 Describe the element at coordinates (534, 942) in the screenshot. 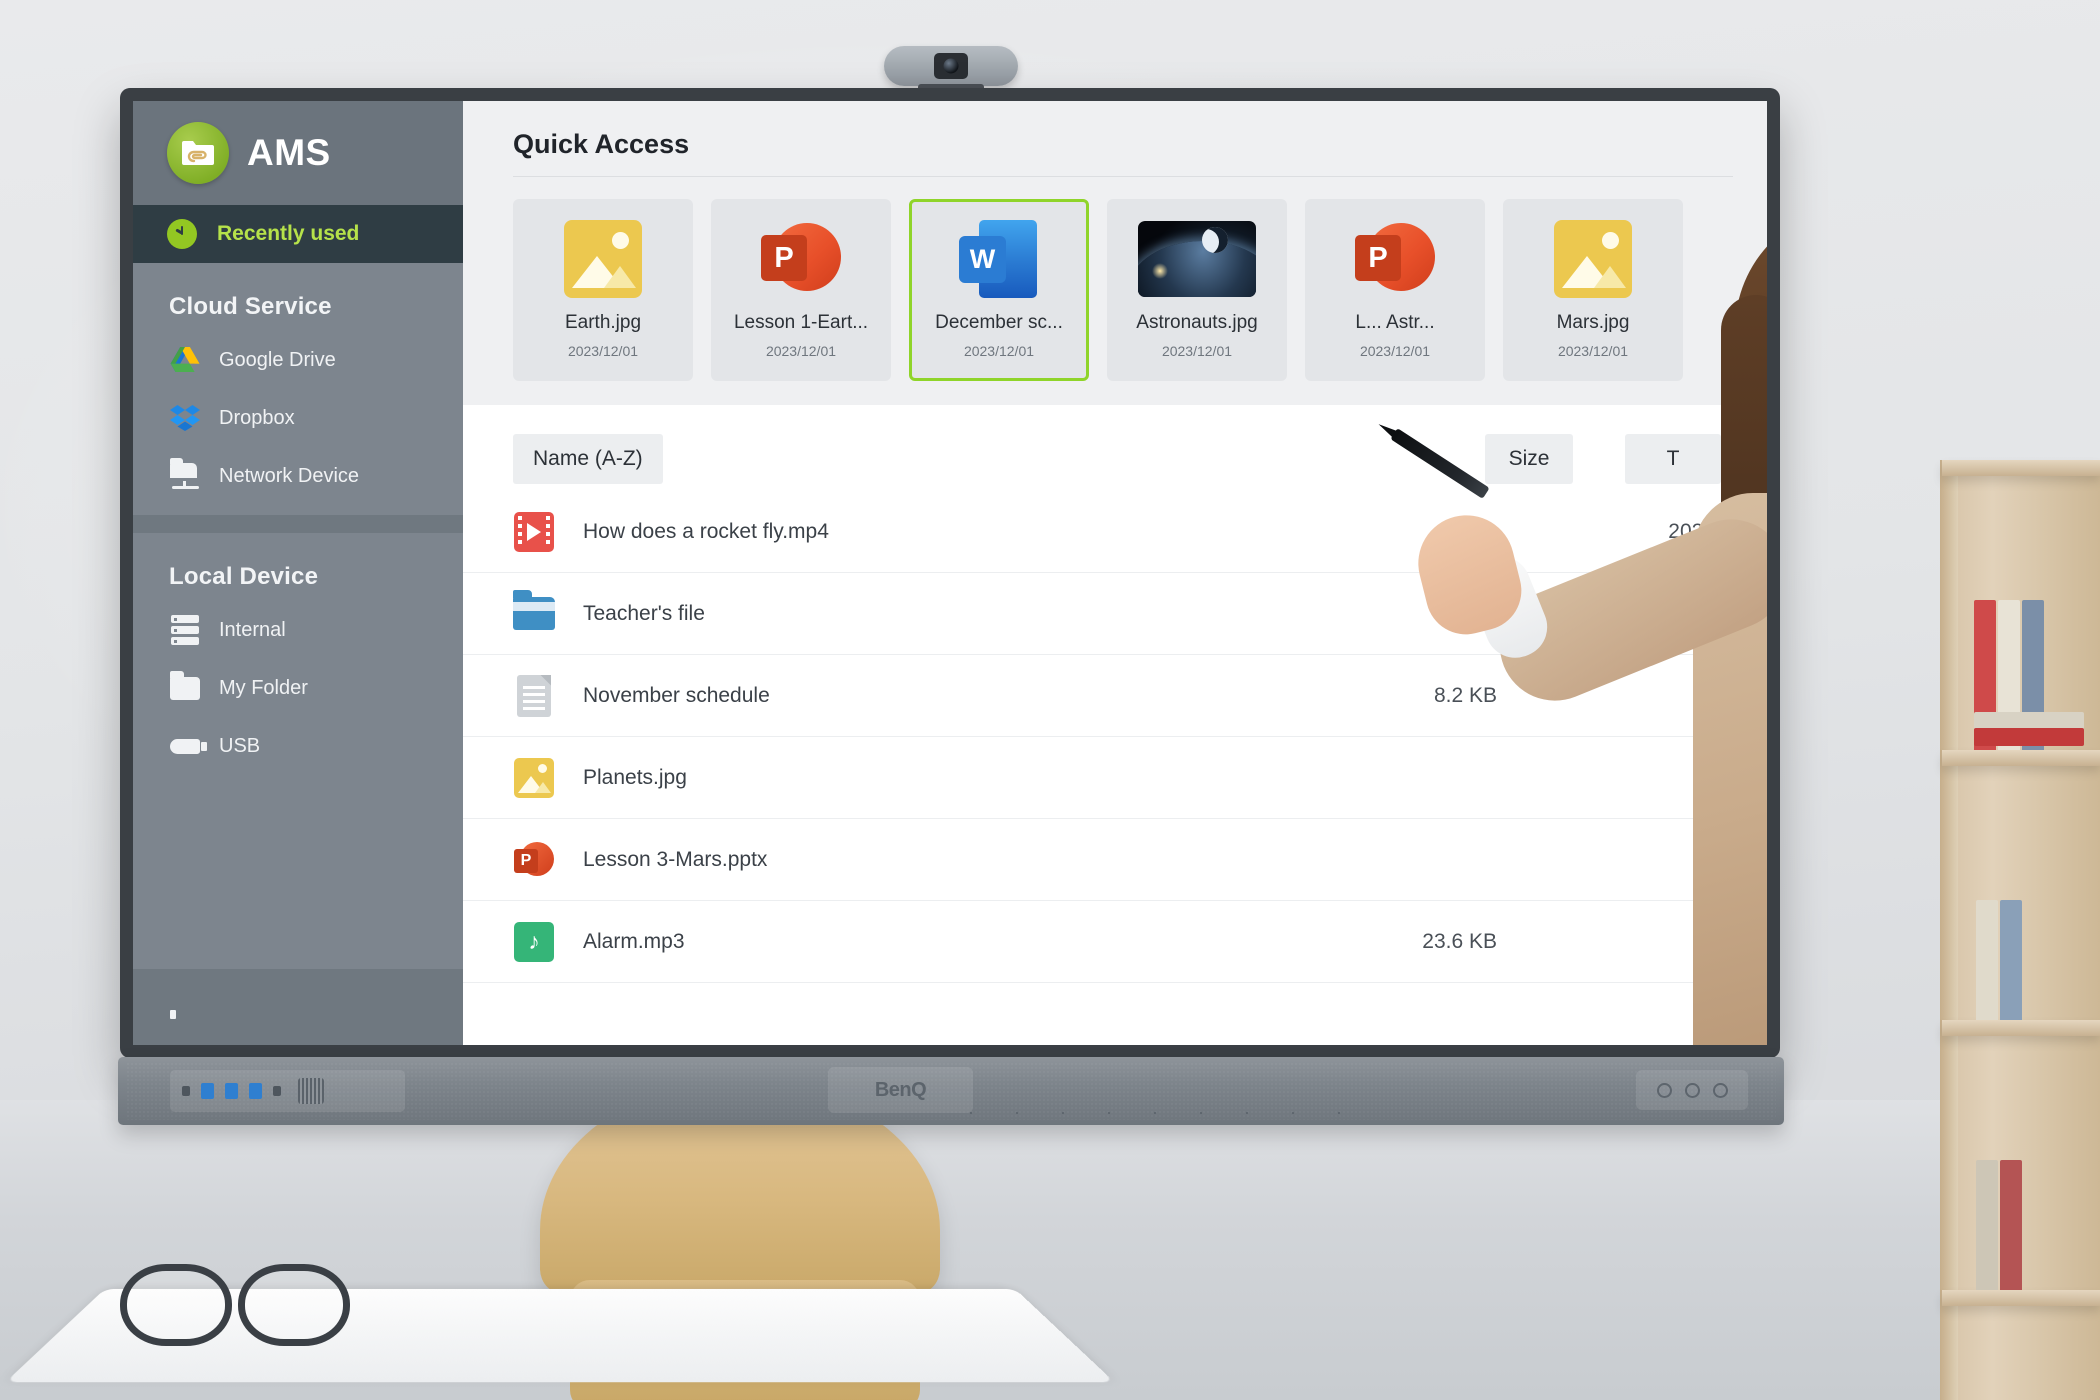

I see `audio-file-icon: ♪` at that location.